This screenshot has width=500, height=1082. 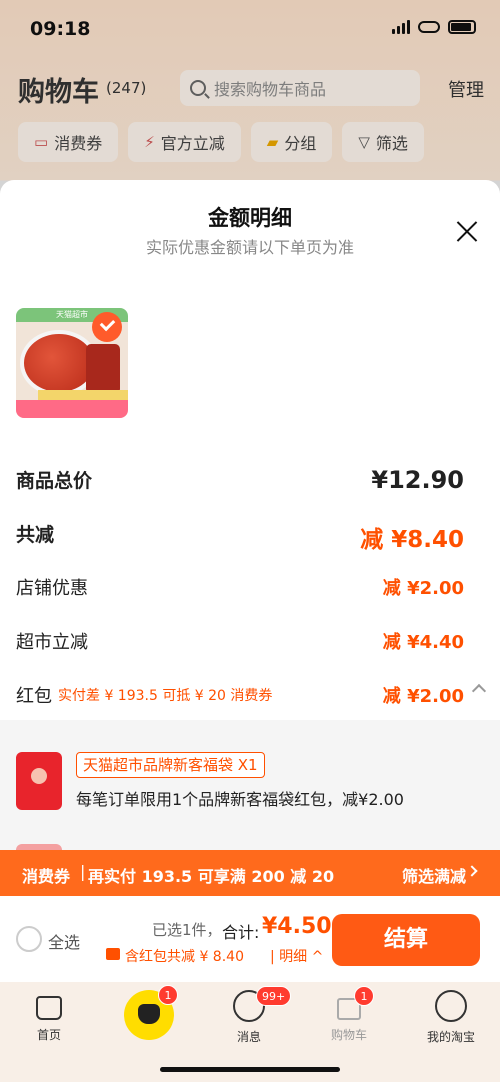 What do you see at coordinates (423, 696) in the screenshot?
I see `red-packet-value: 减 ¥2.00` at bounding box center [423, 696].